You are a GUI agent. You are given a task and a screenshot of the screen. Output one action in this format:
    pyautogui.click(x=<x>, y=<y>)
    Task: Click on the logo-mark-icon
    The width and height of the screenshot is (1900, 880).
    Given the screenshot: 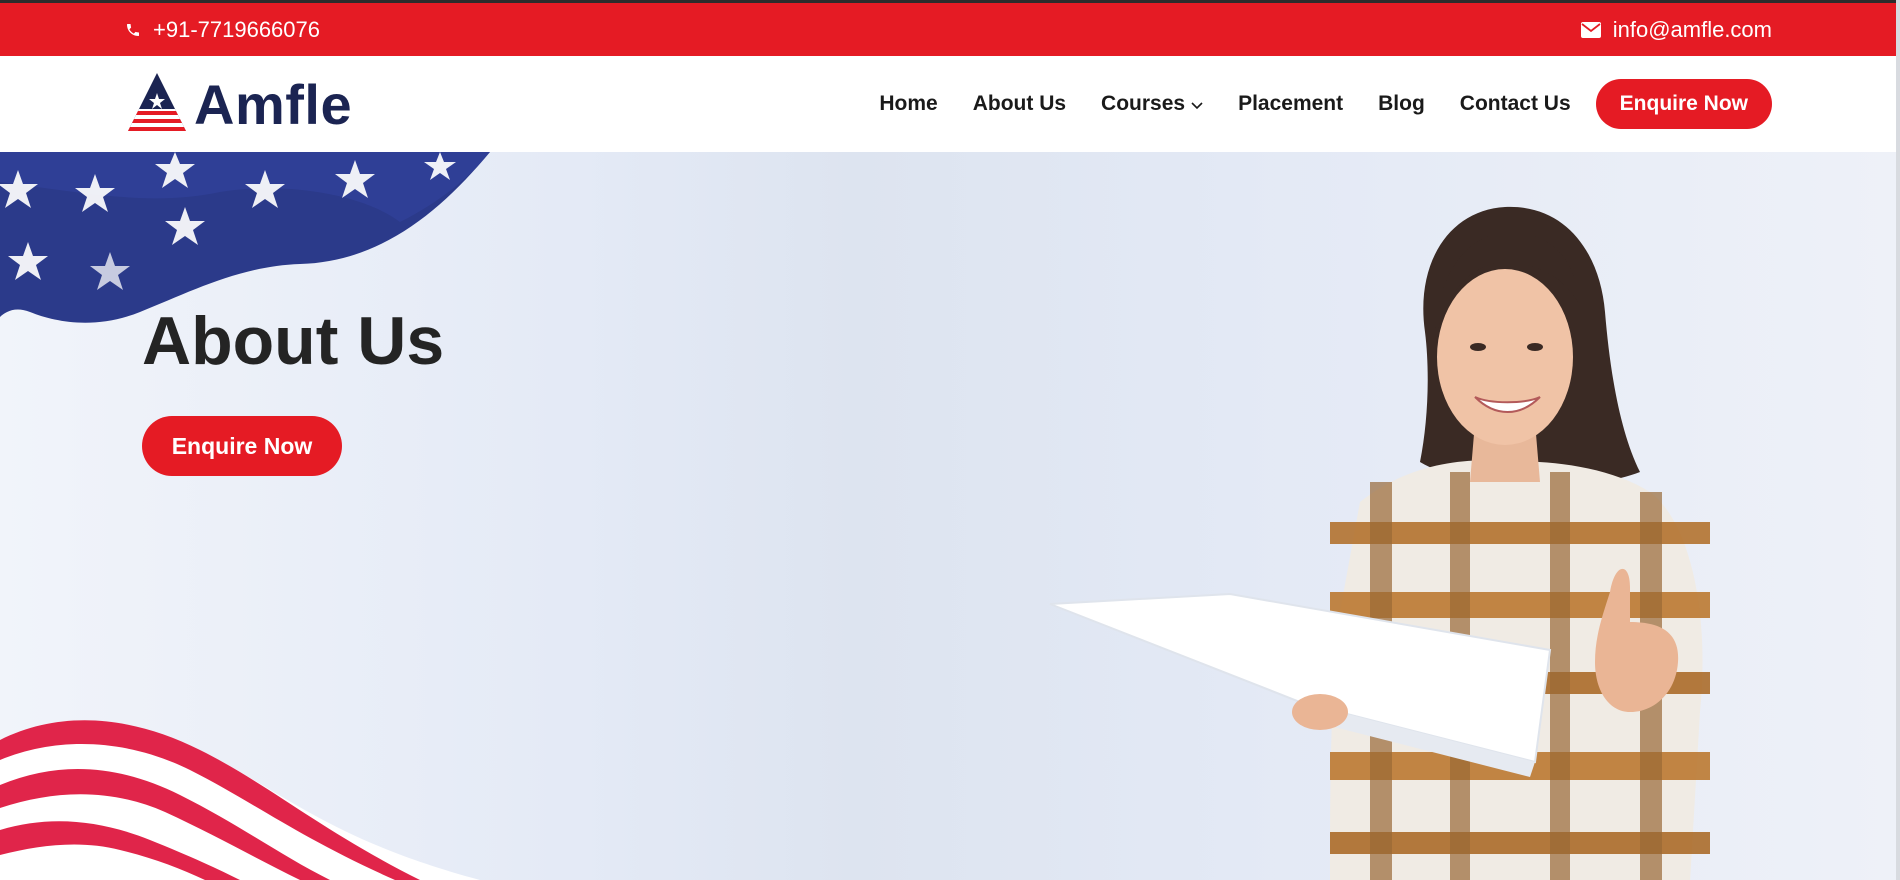 What is the action you would take?
    pyautogui.click(x=157, y=104)
    